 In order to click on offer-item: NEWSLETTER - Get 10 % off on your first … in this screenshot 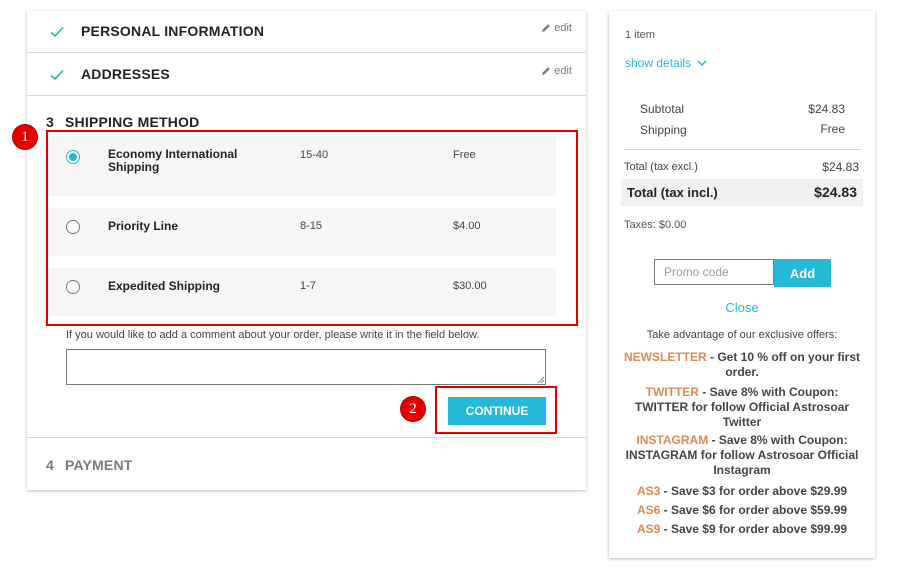, I will do `click(742, 365)`.